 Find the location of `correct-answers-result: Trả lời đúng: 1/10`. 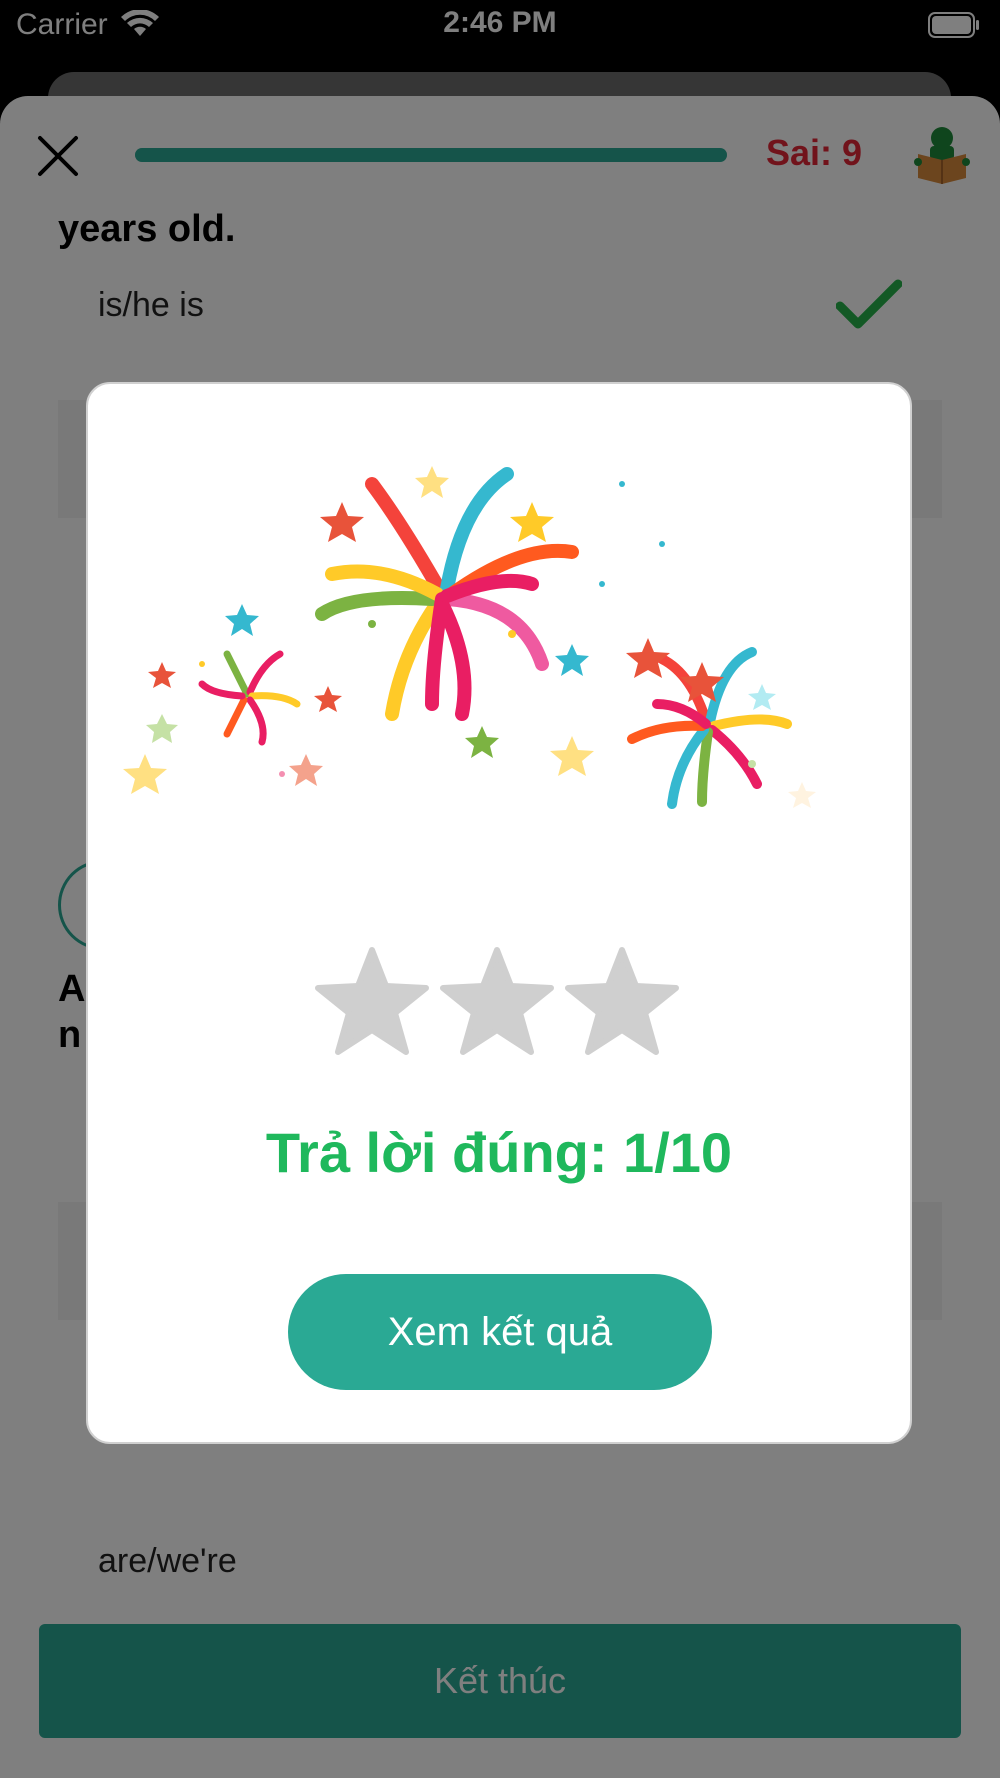

correct-answers-result: Trả lời đúng: 1/10 is located at coordinates (499, 1152).